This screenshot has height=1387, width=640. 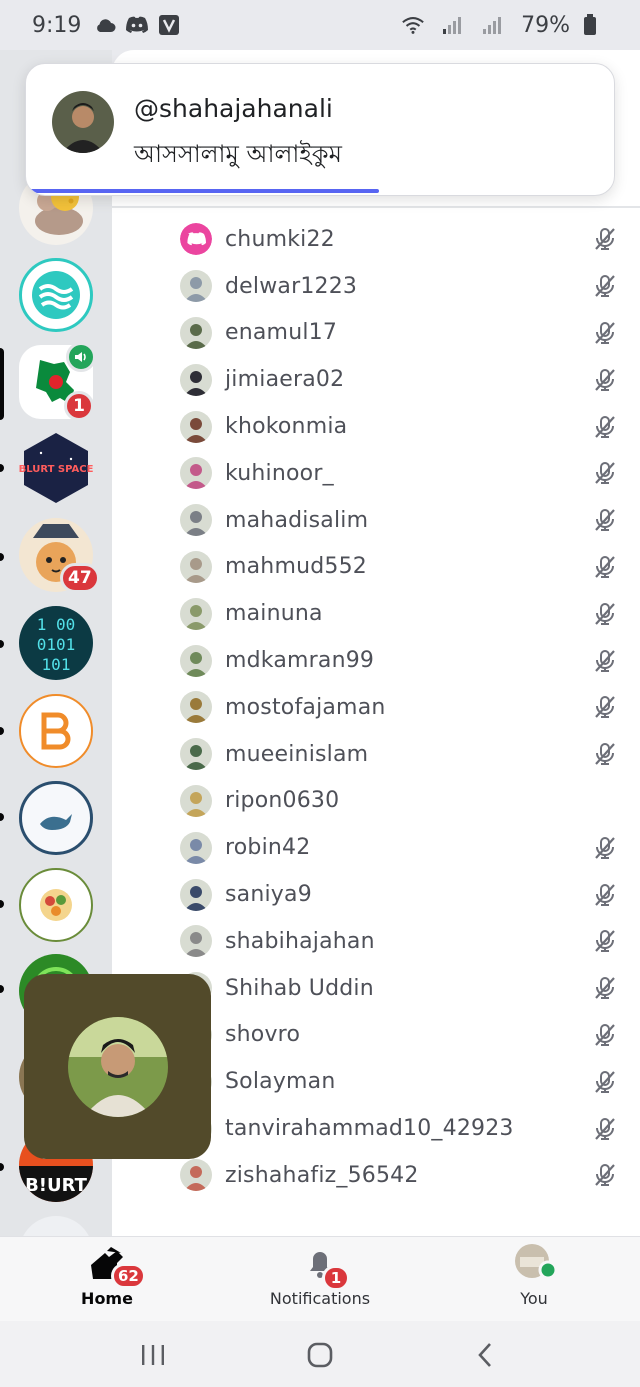 What do you see at coordinates (376, 660) in the screenshot?
I see `member-row: mdkamran99` at bounding box center [376, 660].